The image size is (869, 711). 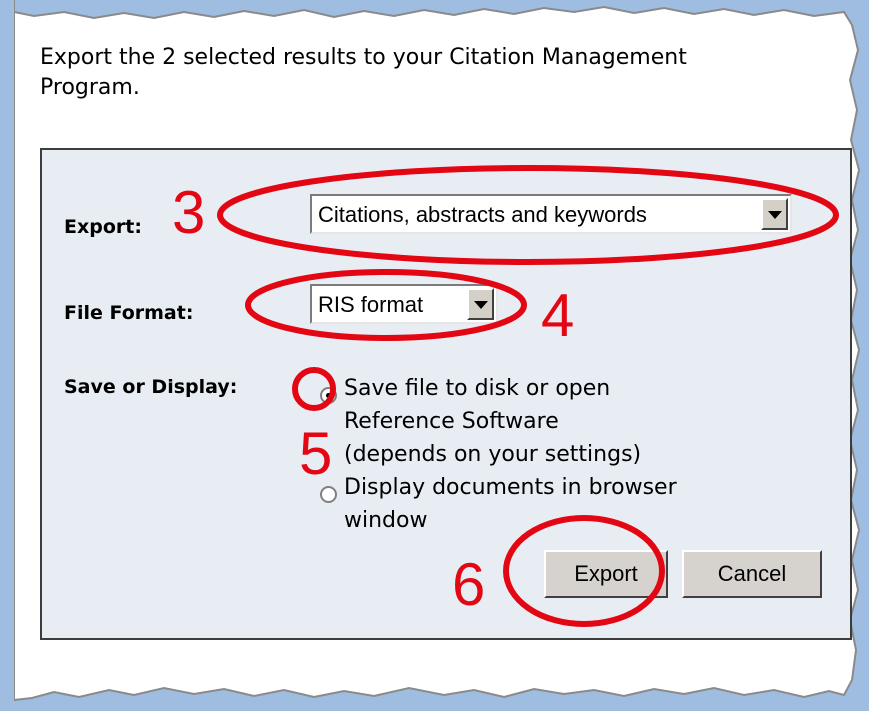 I want to click on radio-selected-dot-icon, so click(x=328, y=395).